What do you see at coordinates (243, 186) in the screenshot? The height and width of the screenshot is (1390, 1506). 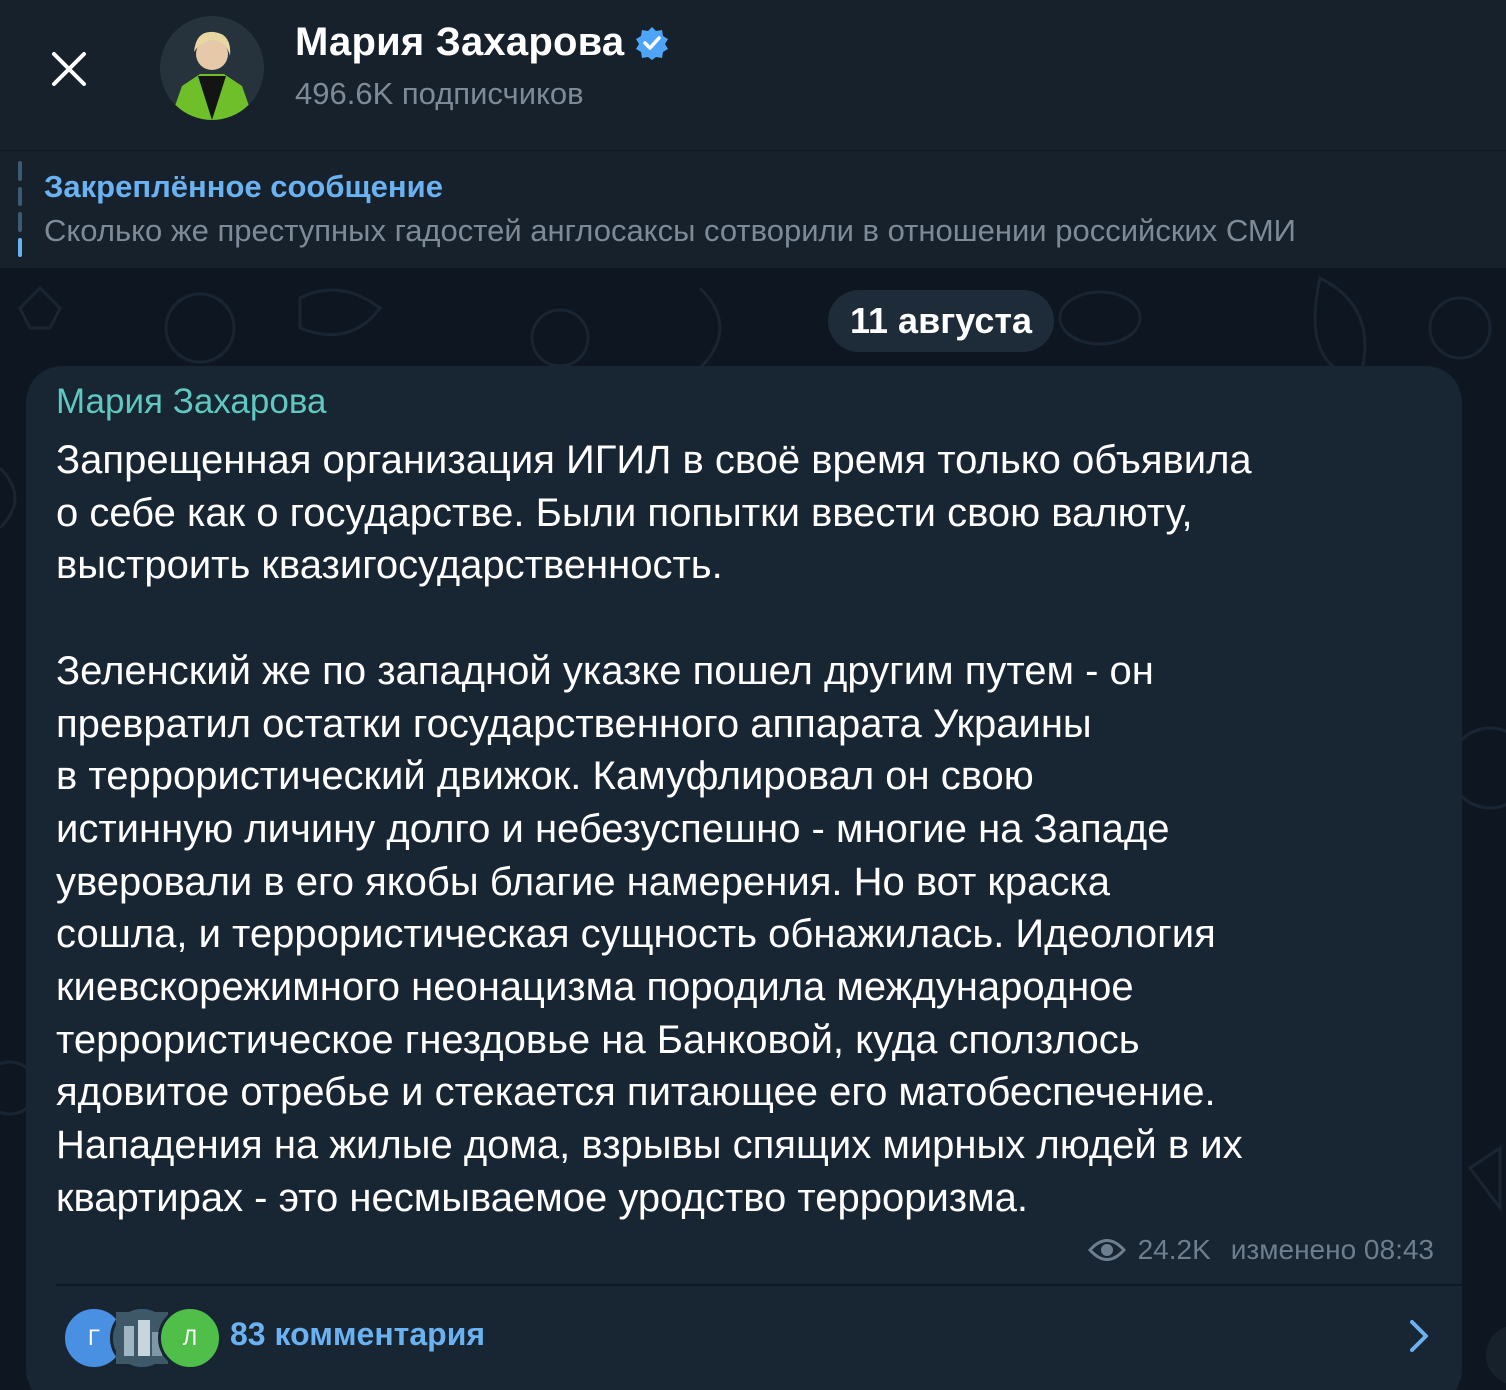 I see `pinned-title: Закреплённое сообщение` at bounding box center [243, 186].